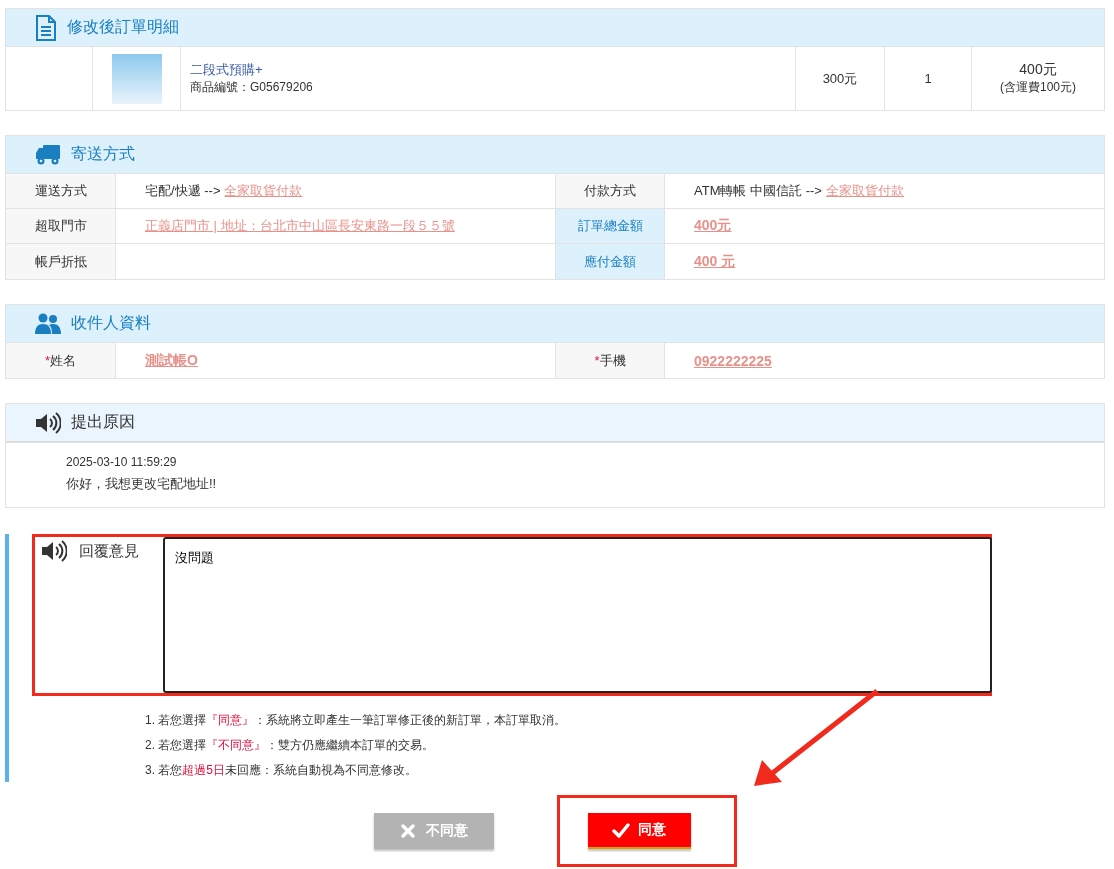 The width and height of the screenshot is (1114, 869). Describe the element at coordinates (928, 78) in the screenshot. I see `table-cell: 1` at that location.